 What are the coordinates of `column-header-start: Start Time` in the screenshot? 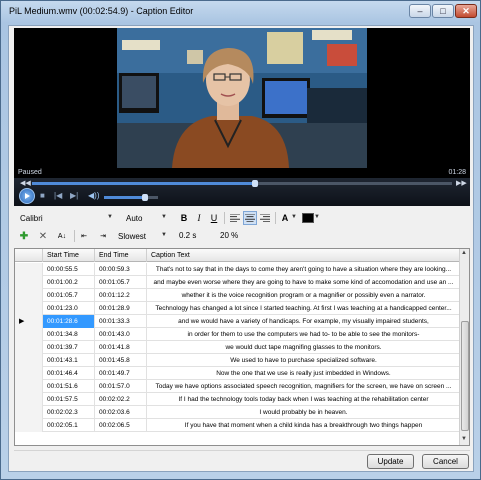 It's located at (69, 255).